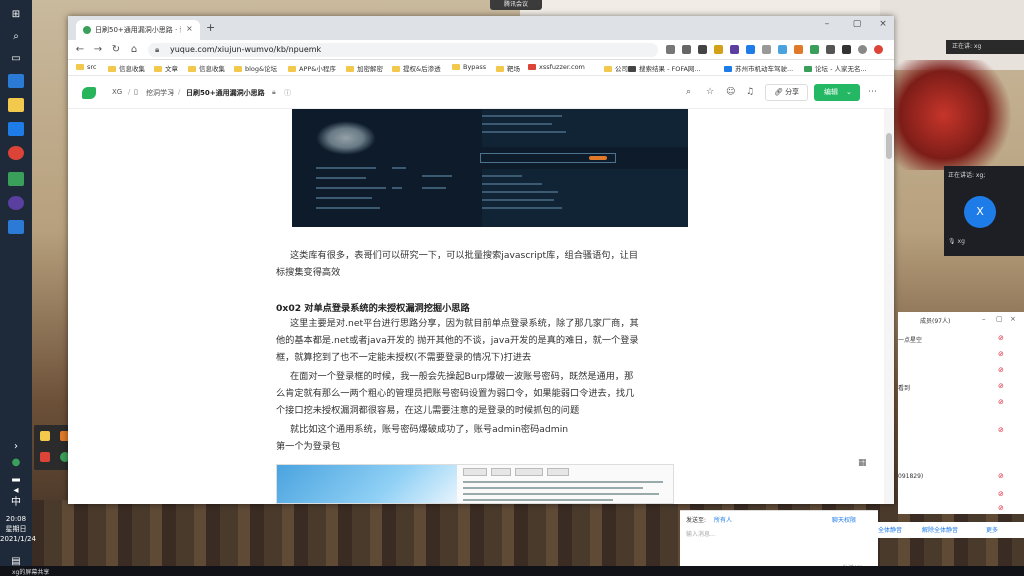 This screenshot has width=1024, height=576. What do you see at coordinates (86, 67) in the screenshot?
I see `bookmark-item: src` at bounding box center [86, 67].